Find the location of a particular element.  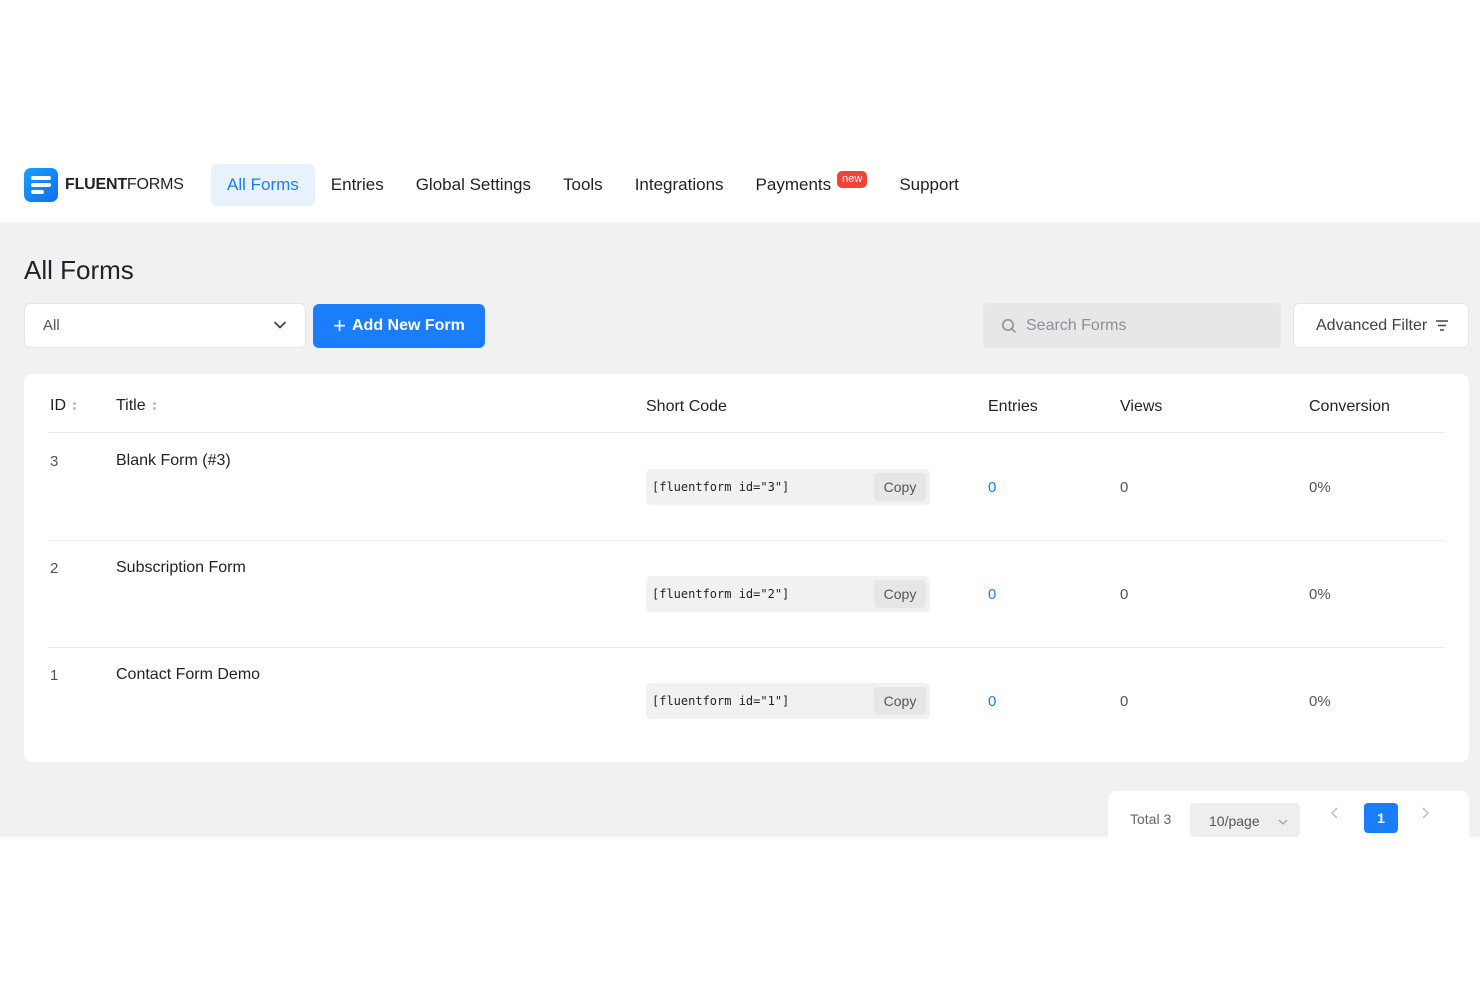

chevron-left-icon is located at coordinates (1335, 813).